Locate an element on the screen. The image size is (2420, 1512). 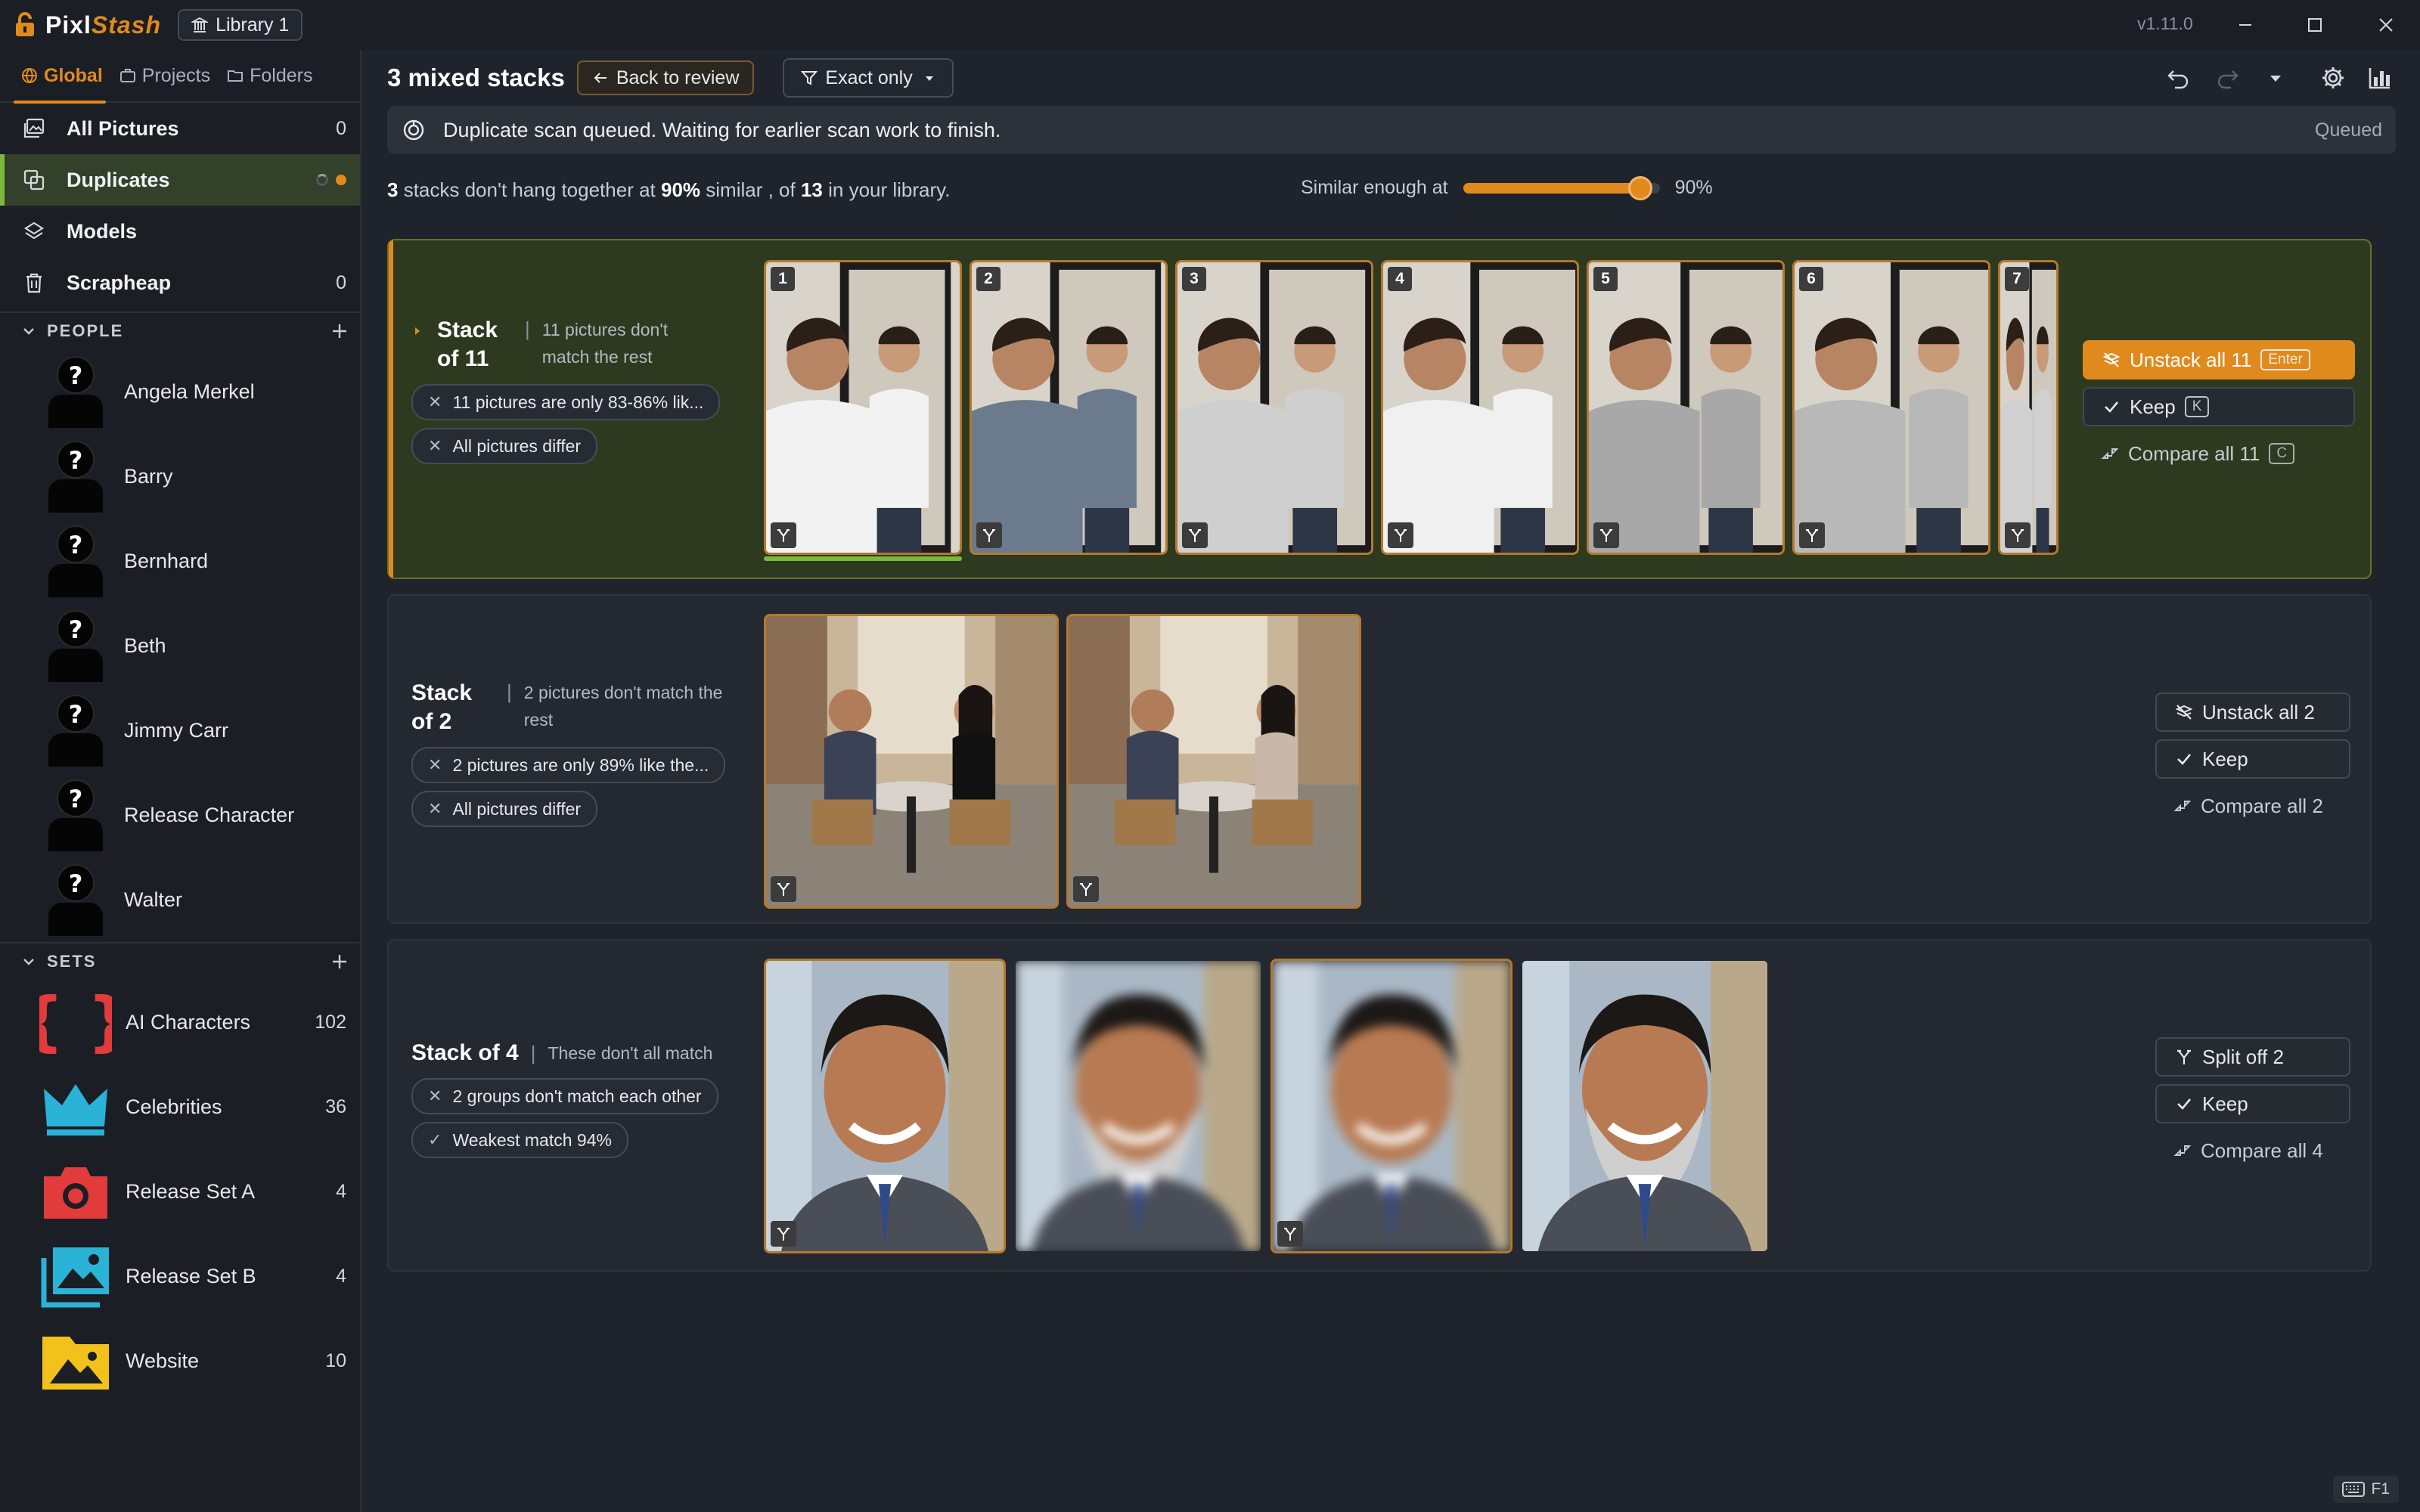
sidebar-person: ? Jimmy Carr is located at coordinates (180, 730).